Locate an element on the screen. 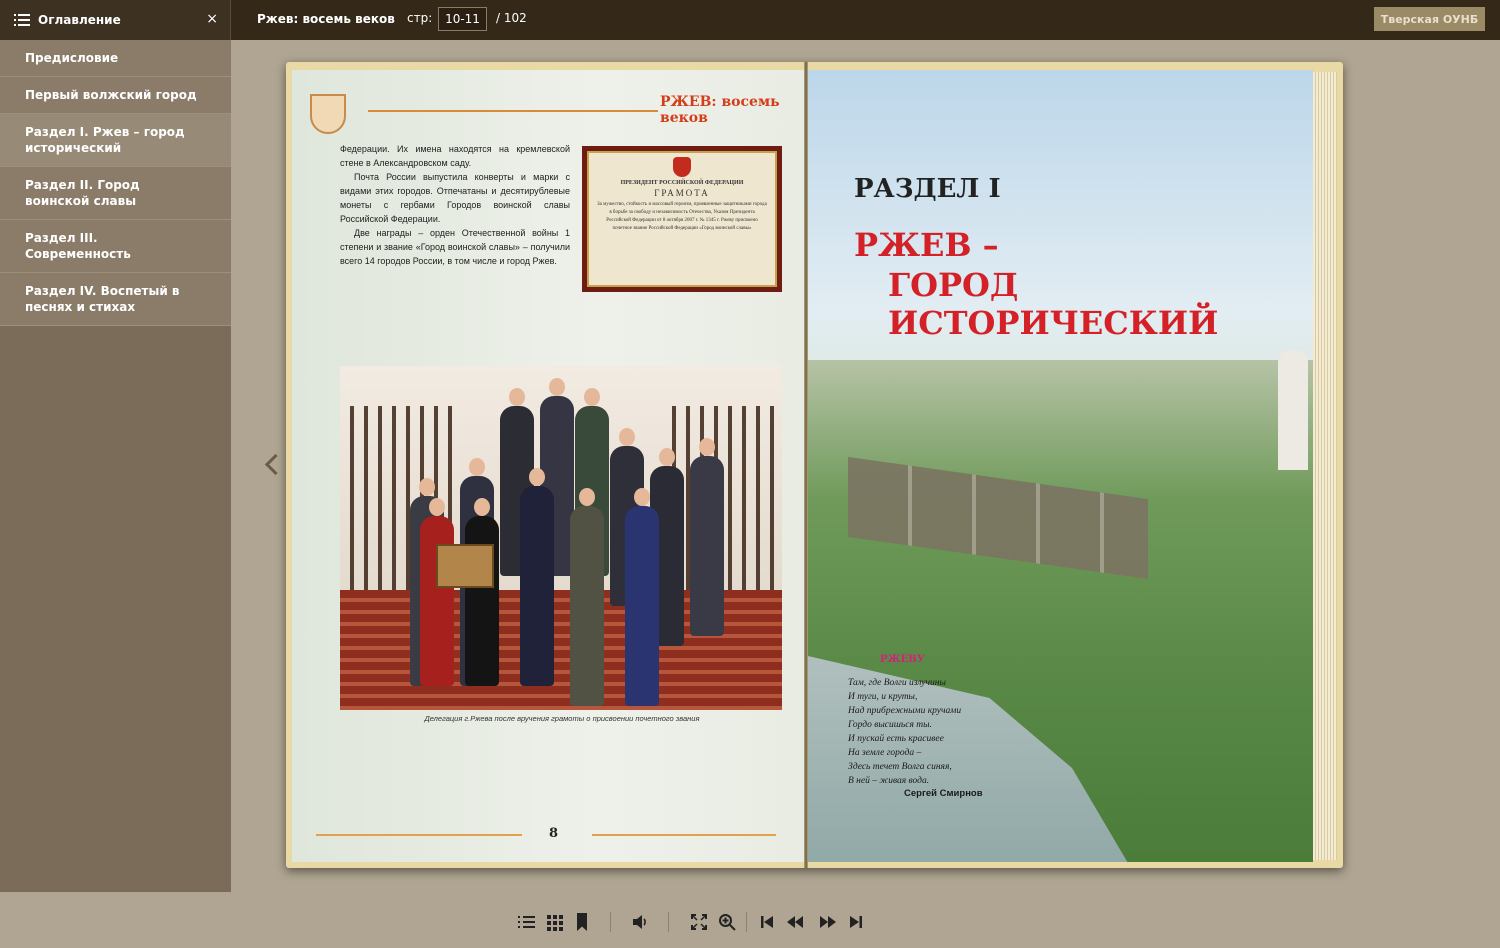  first-page-icon is located at coordinates (767, 922).